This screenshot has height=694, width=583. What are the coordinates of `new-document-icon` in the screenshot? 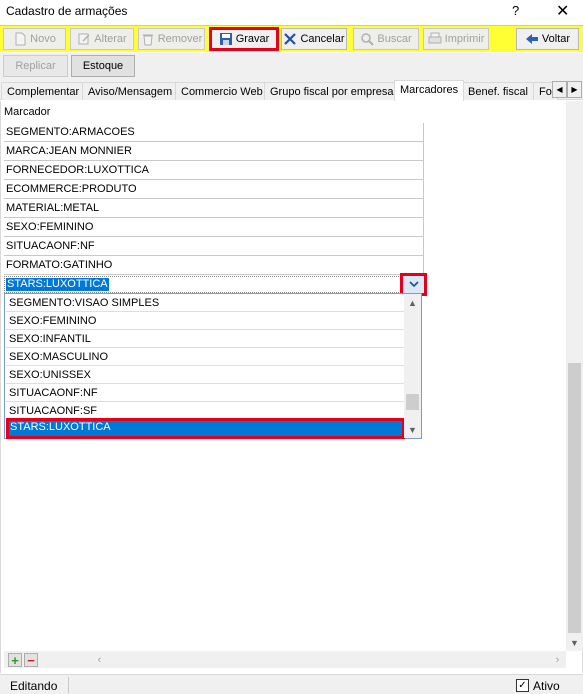 It's located at (20, 39).